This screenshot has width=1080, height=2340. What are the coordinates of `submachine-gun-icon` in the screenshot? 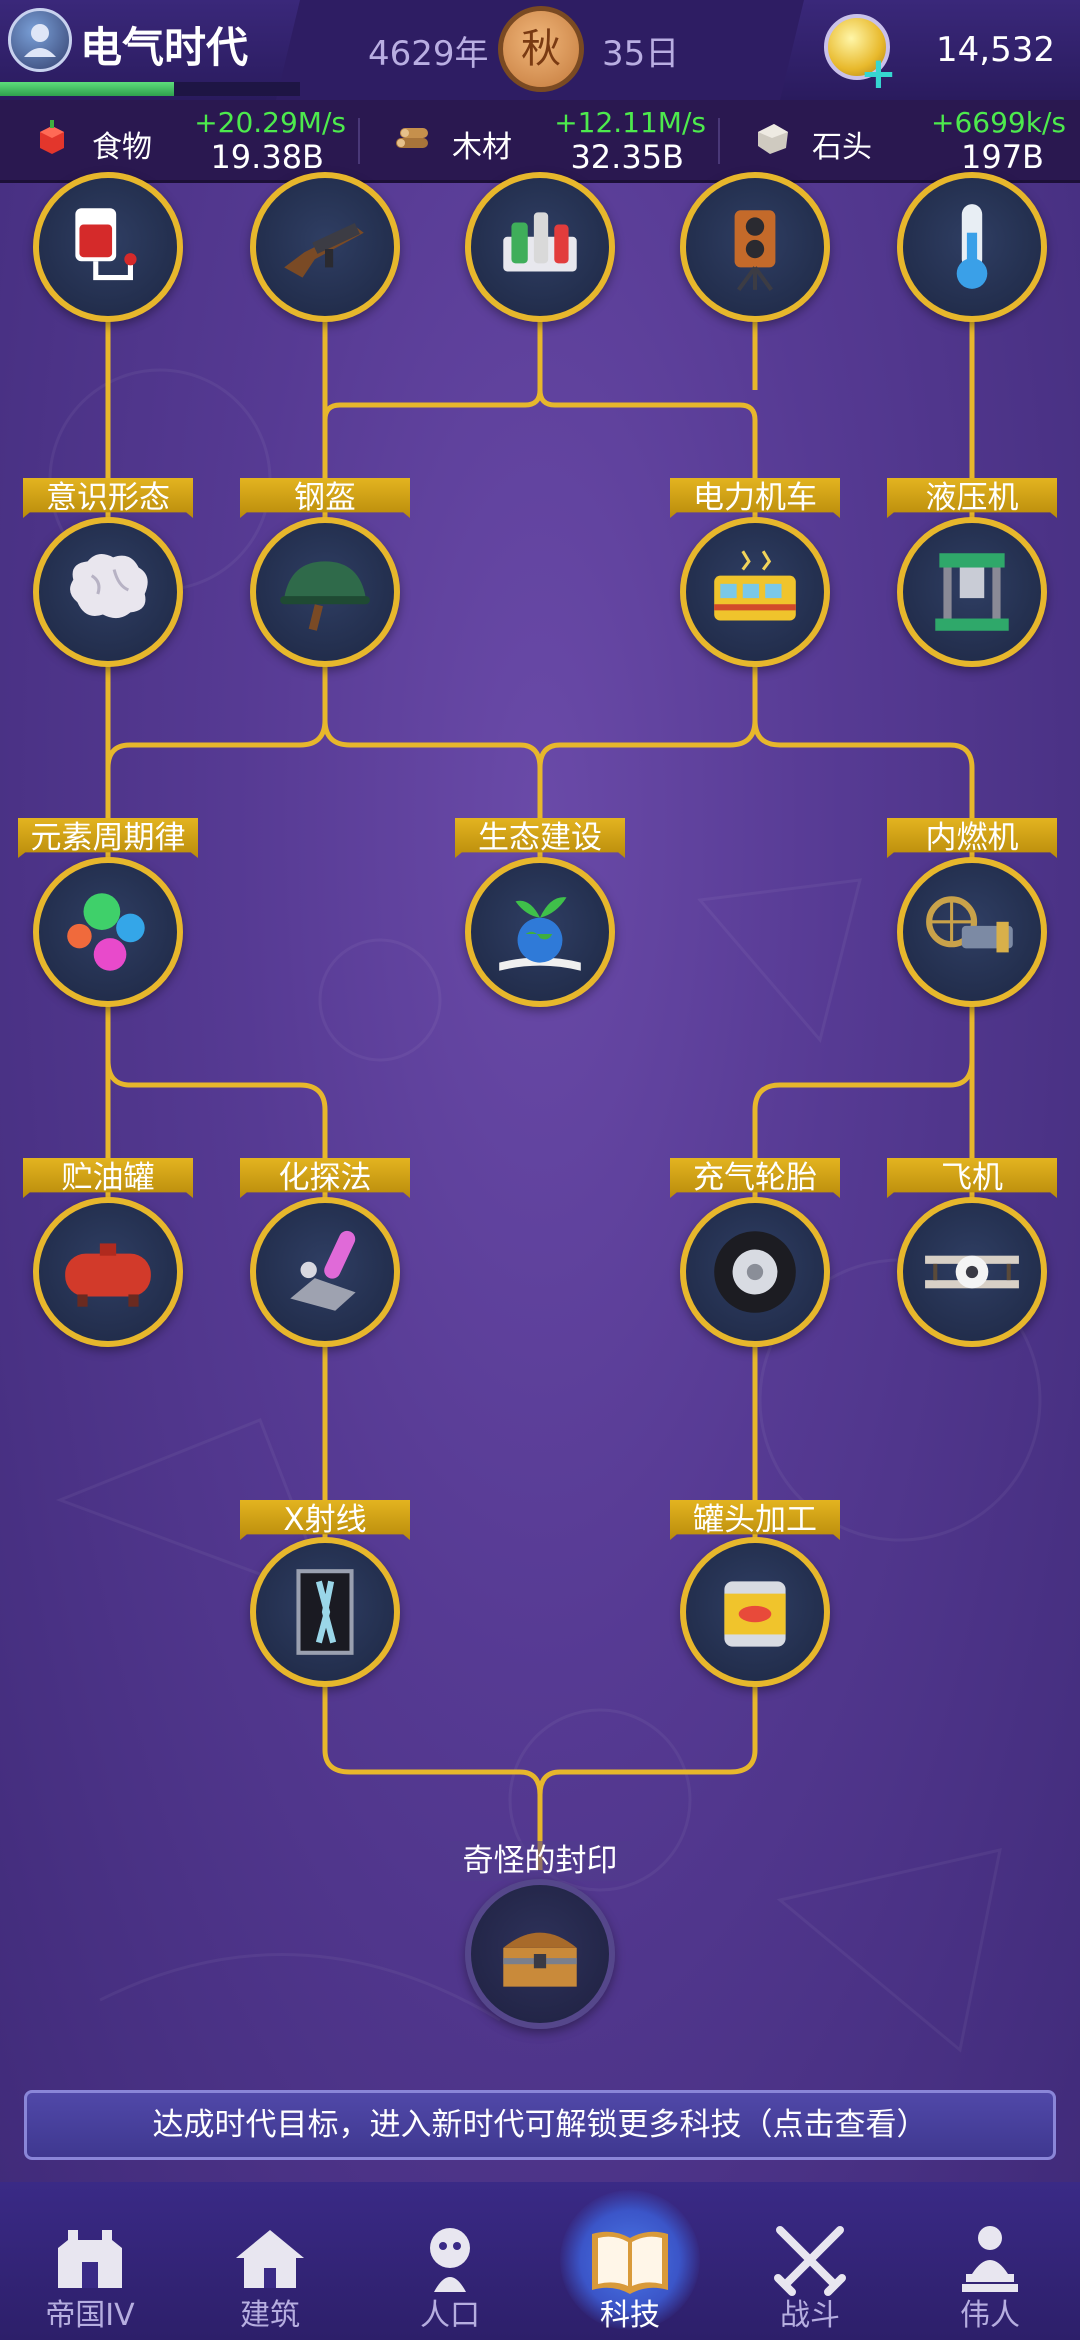 It's located at (324, 250).